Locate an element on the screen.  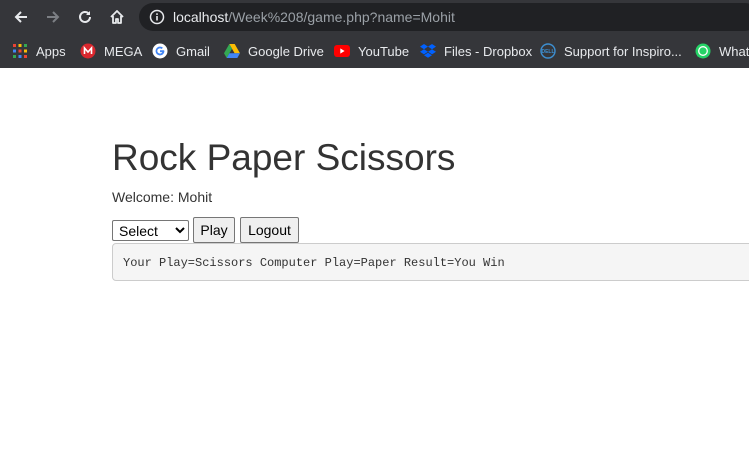
bookmark-youtube: YouTube is located at coordinates (371, 51).